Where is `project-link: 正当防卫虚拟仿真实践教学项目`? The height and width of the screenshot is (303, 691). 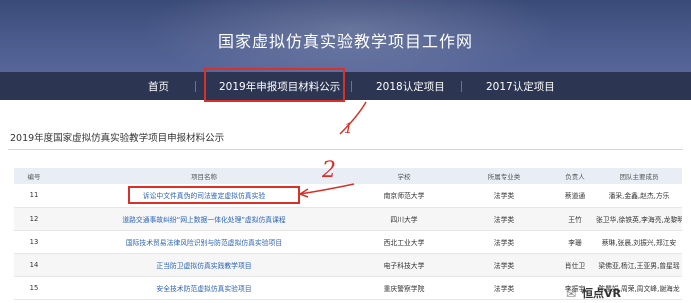
project-link: 正当防卫虚拟仿真实践教学项目 is located at coordinates (204, 265).